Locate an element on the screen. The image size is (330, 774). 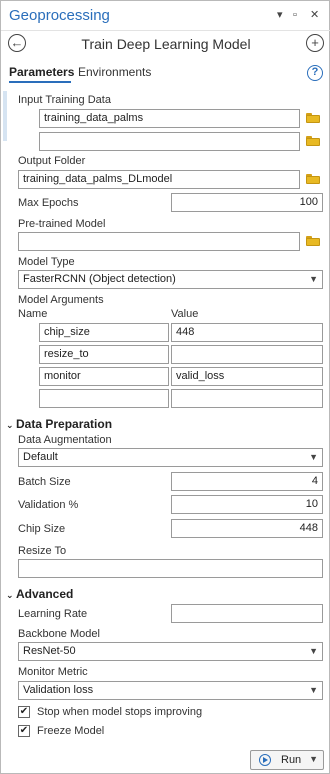
freeze-model-checkbox: ✔ is located at coordinates (24, 731).